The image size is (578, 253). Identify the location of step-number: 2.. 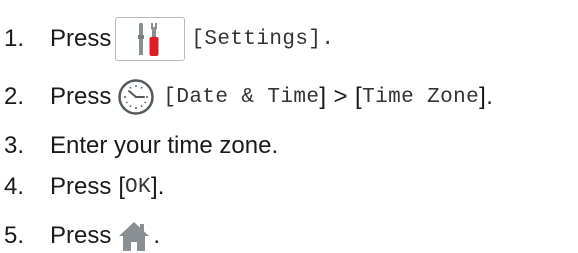
(14, 96).